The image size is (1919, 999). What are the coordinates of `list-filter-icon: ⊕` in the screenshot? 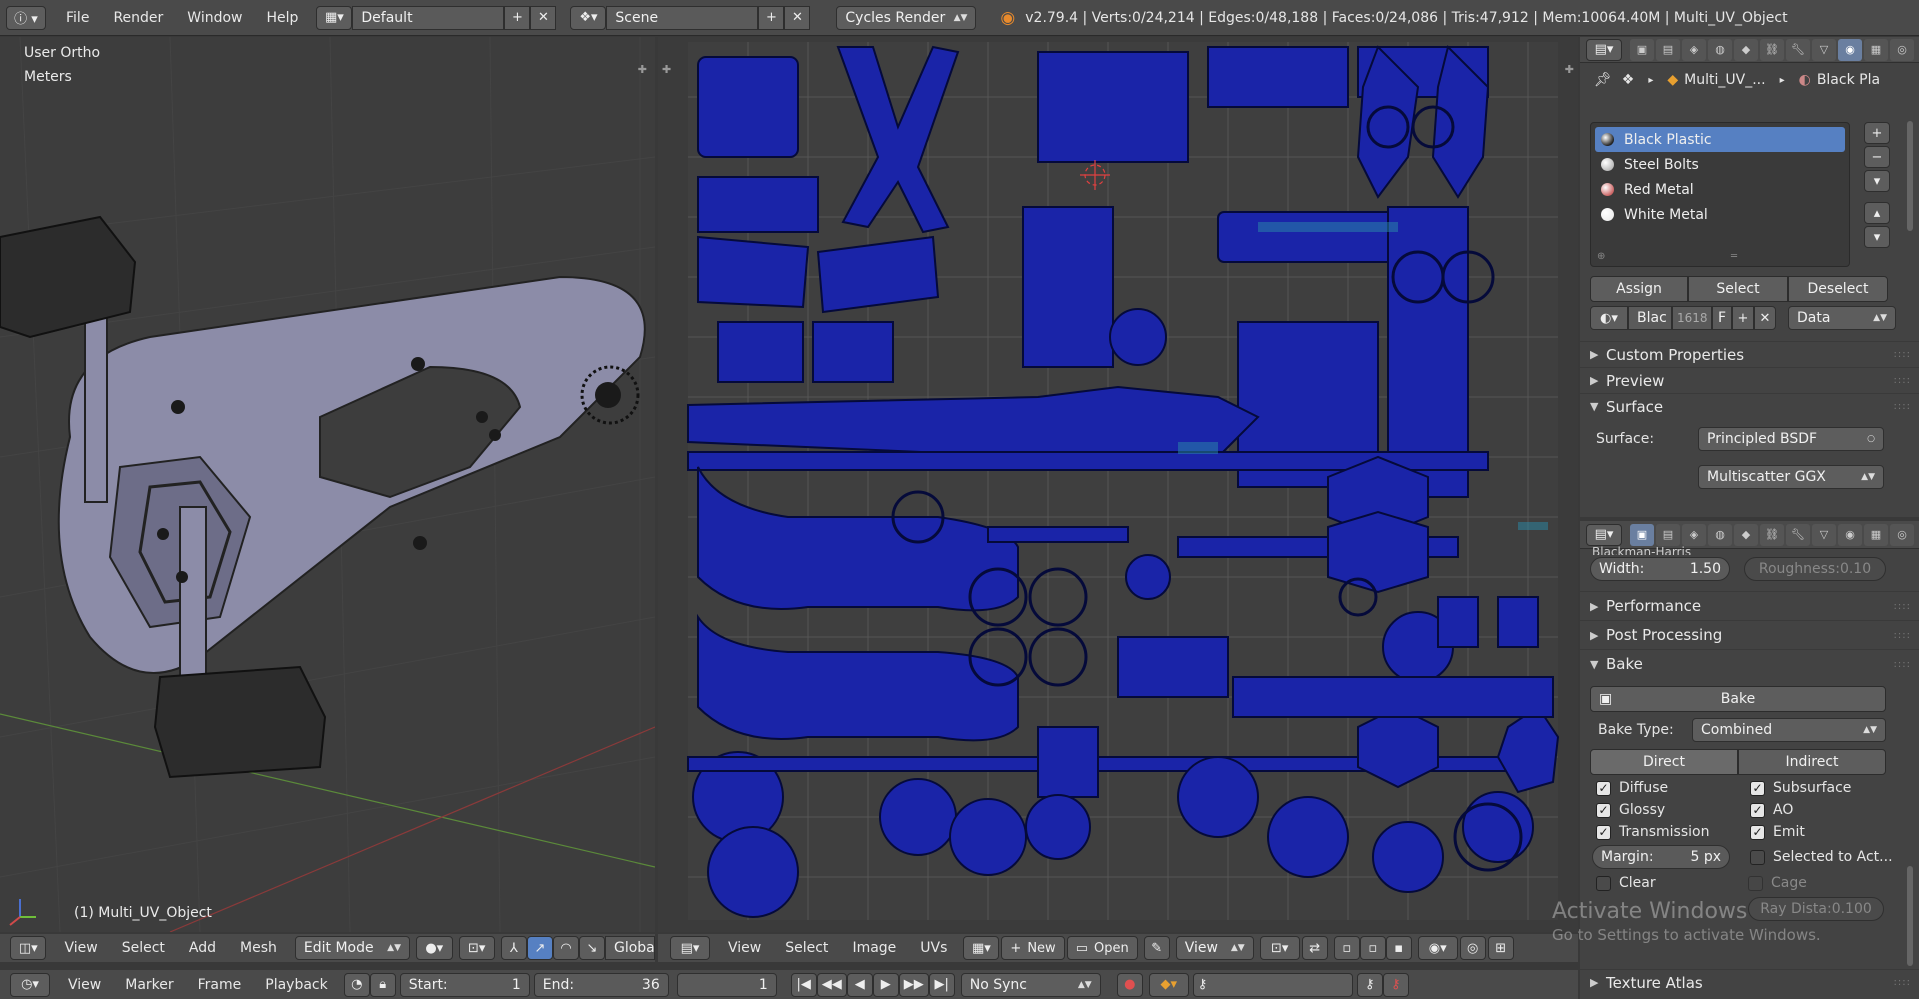 It's located at (1601, 256).